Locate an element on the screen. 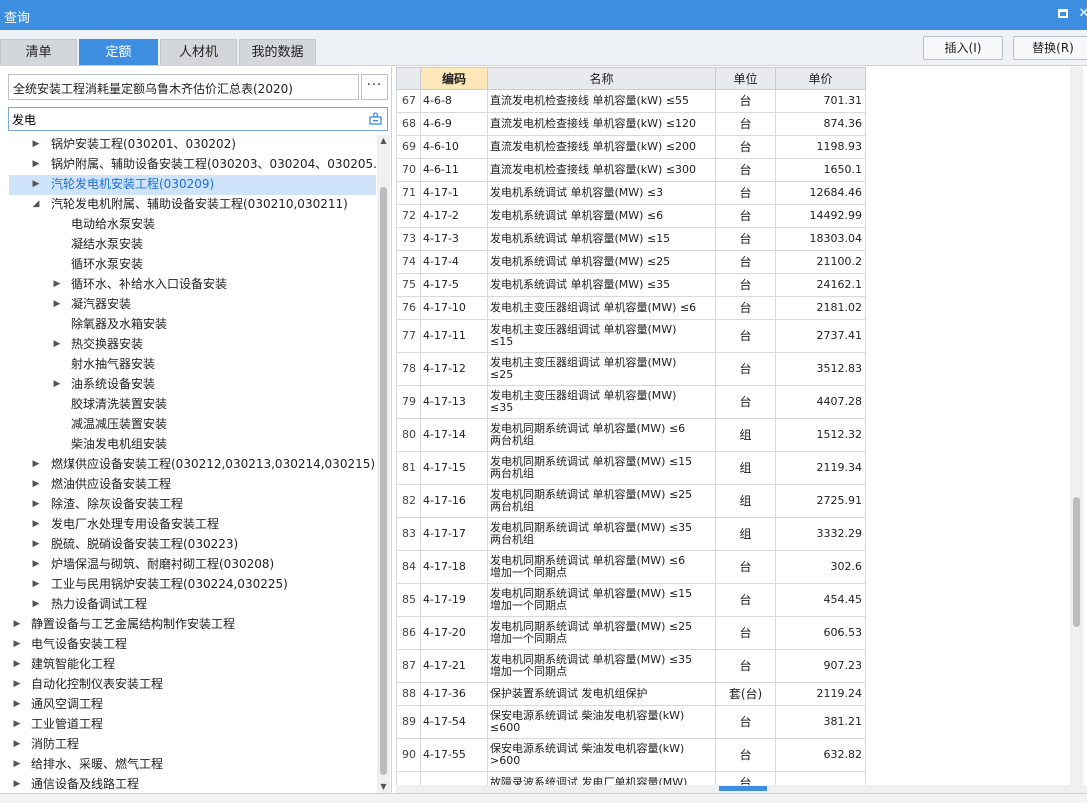 This screenshot has height=803, width=1087. tab-my-data: 我的数据 is located at coordinates (277, 52).